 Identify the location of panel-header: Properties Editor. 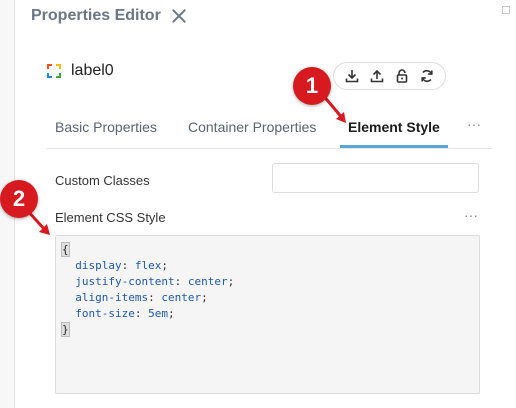
(109, 16).